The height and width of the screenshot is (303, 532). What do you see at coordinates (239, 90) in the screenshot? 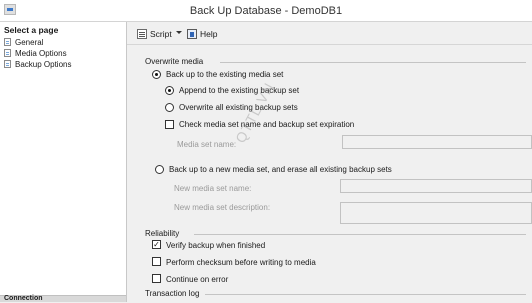
I see `append-backup-set-label: Append to the existing backup set` at bounding box center [239, 90].